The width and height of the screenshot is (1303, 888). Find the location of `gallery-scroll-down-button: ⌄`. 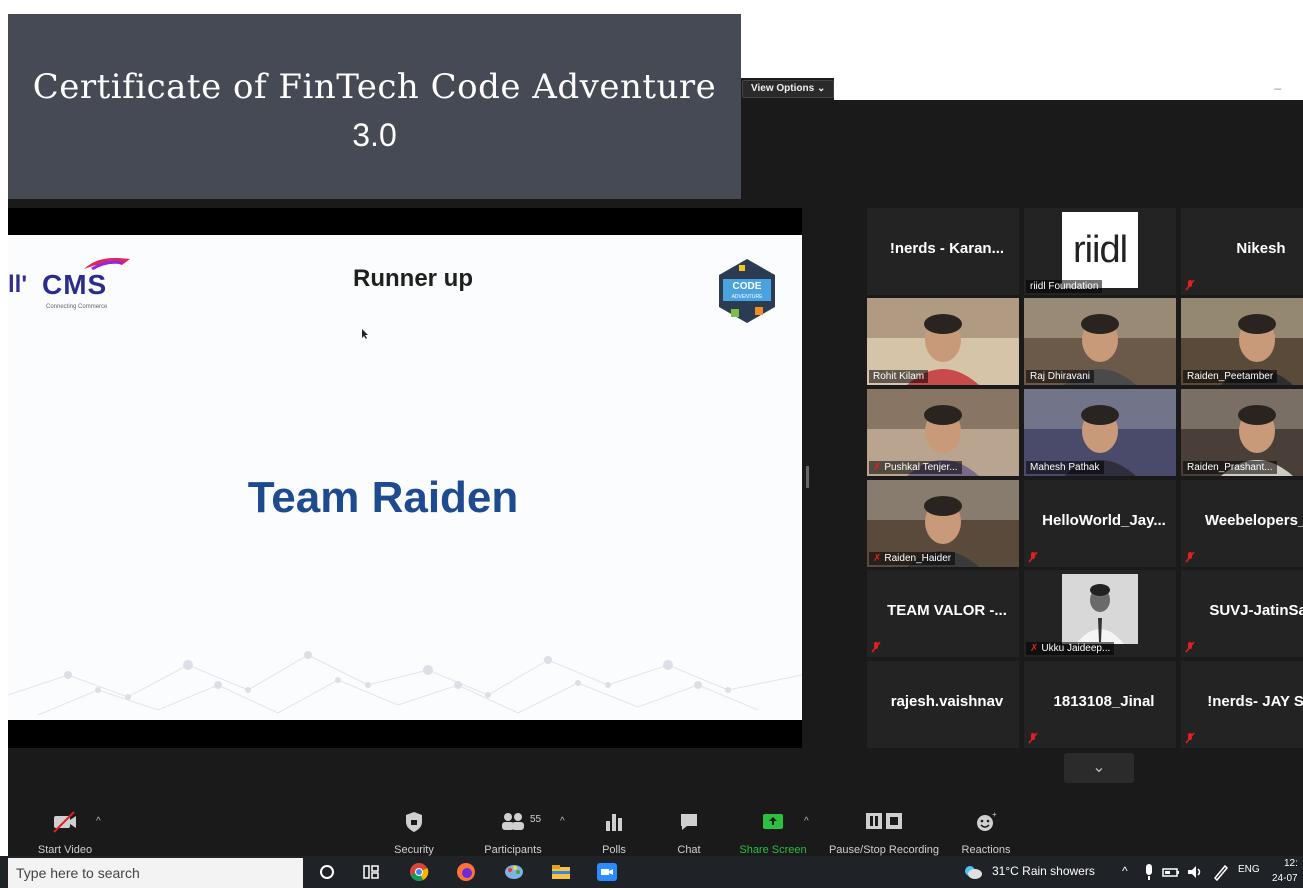

gallery-scroll-down-button: ⌄ is located at coordinates (1099, 768).